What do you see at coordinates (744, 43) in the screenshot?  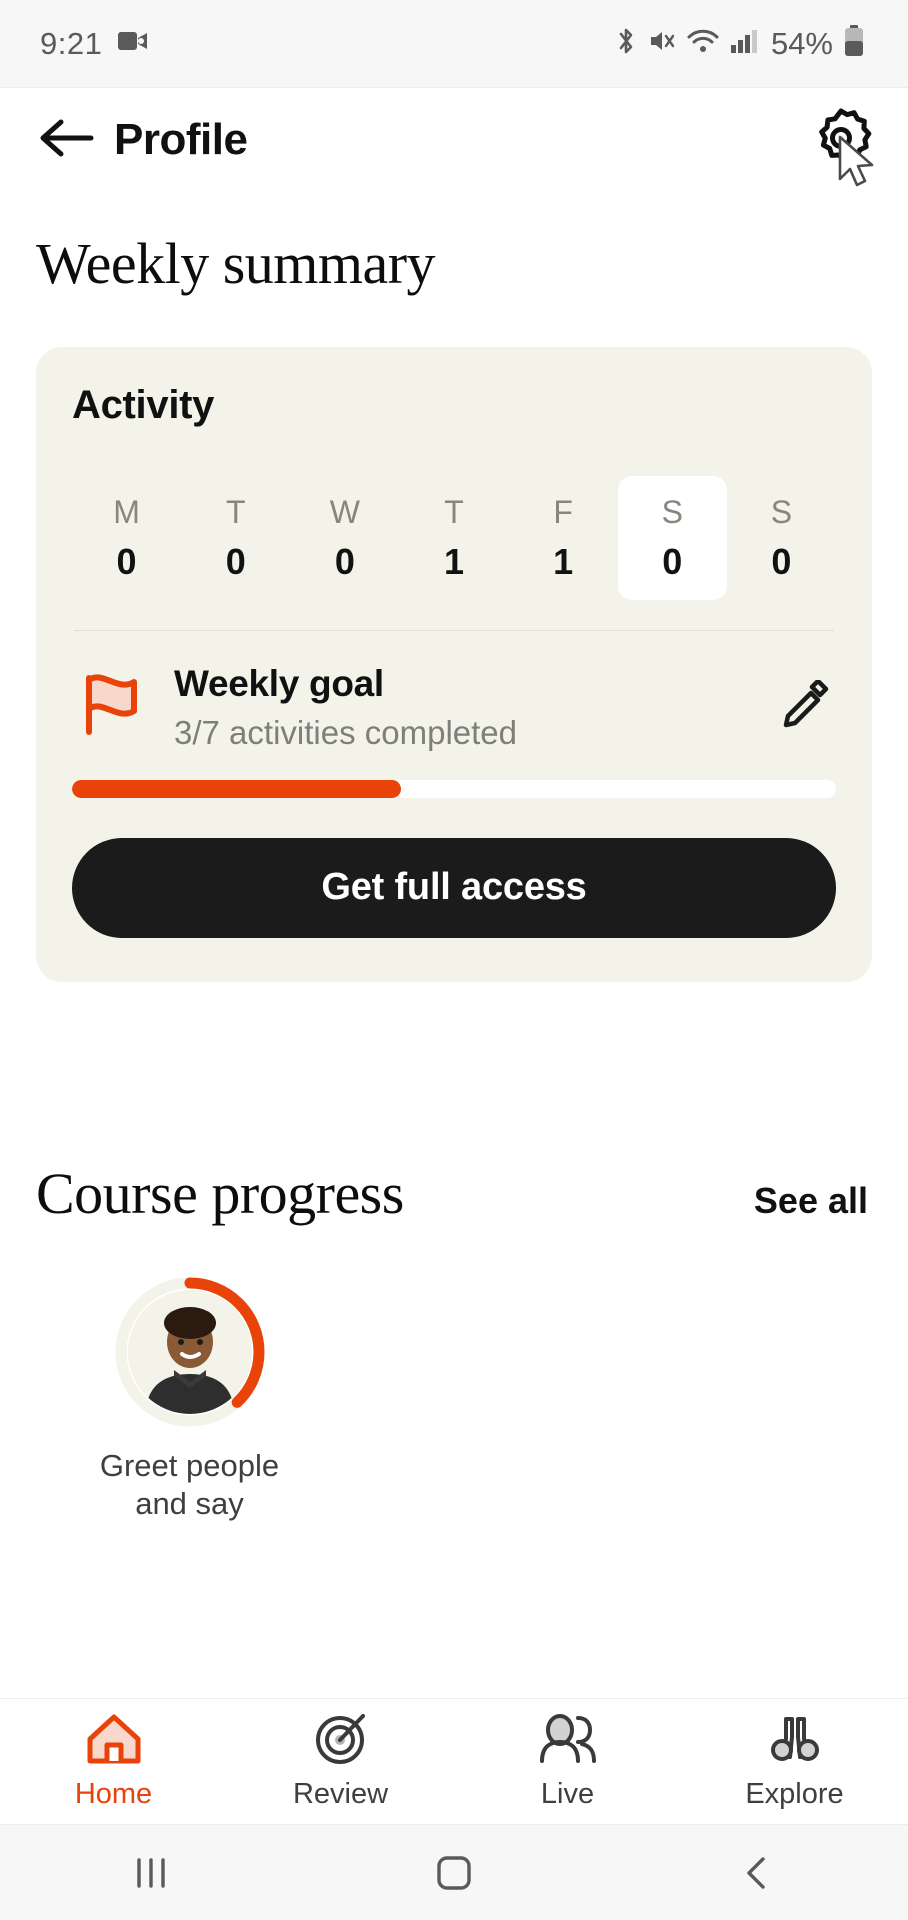 I see `cellular-signal-icon` at bounding box center [744, 43].